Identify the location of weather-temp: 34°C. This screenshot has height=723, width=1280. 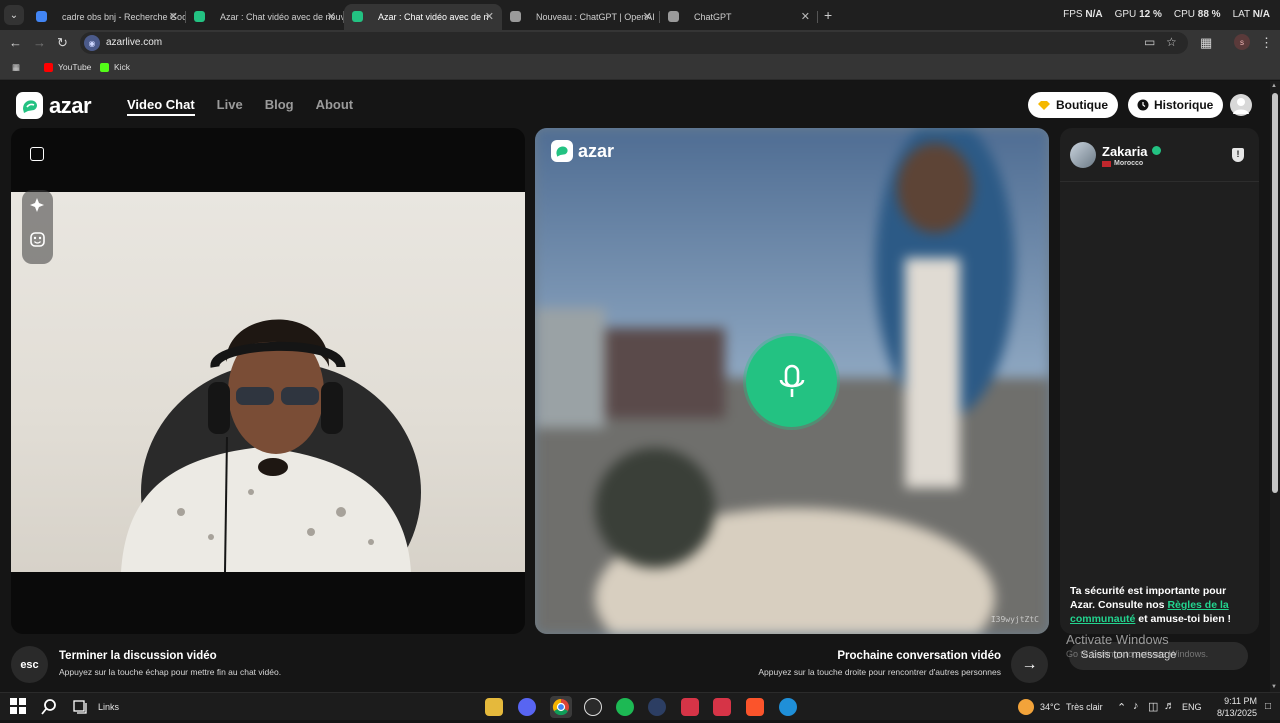
(1050, 707).